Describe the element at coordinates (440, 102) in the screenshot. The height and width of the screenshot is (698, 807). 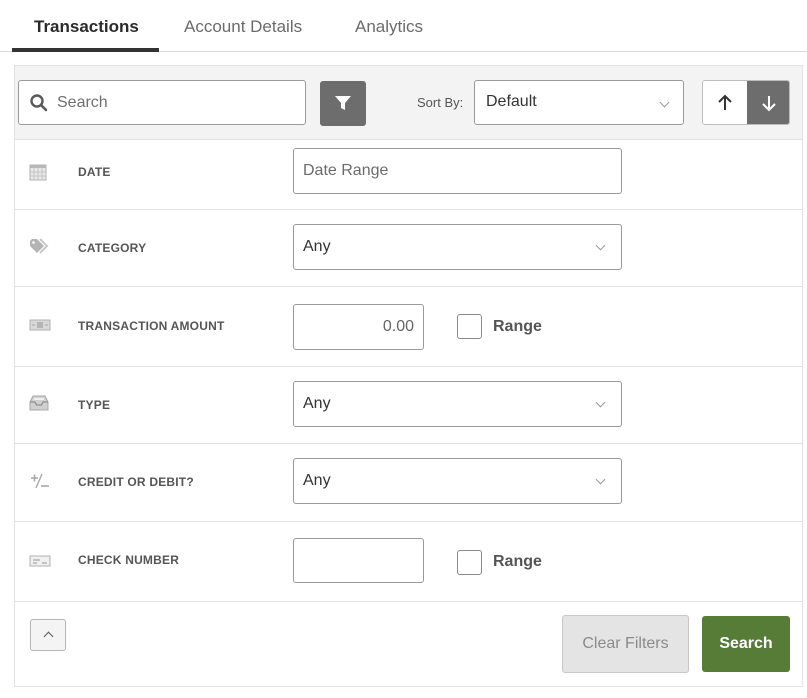
I see `sort-by-label: Sort By:` at that location.